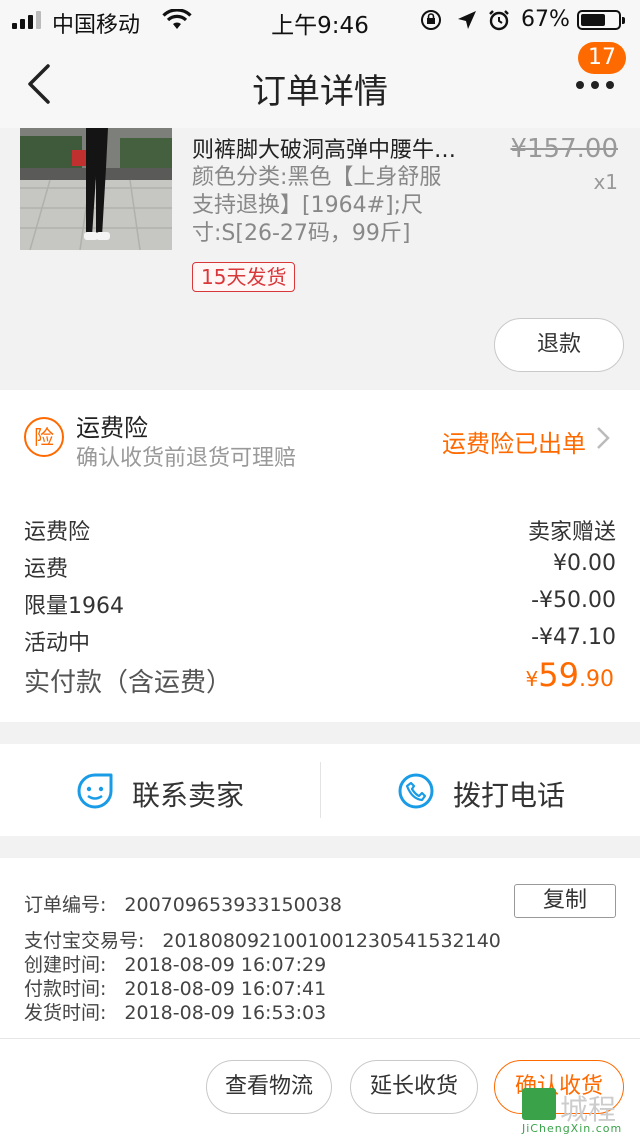  What do you see at coordinates (320, 92) in the screenshot?
I see `page-title: 订单详情` at bounding box center [320, 92].